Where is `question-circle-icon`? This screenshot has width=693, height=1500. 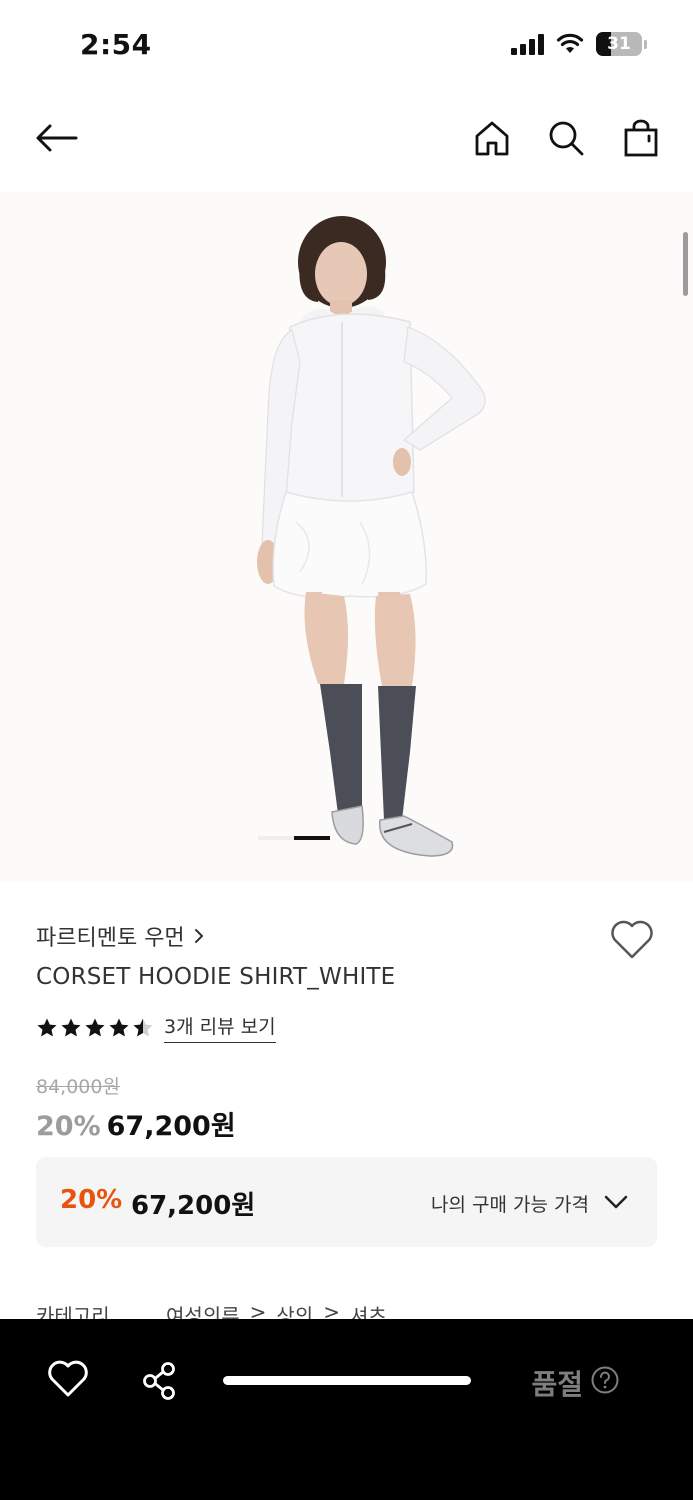 question-circle-icon is located at coordinates (605, 1380).